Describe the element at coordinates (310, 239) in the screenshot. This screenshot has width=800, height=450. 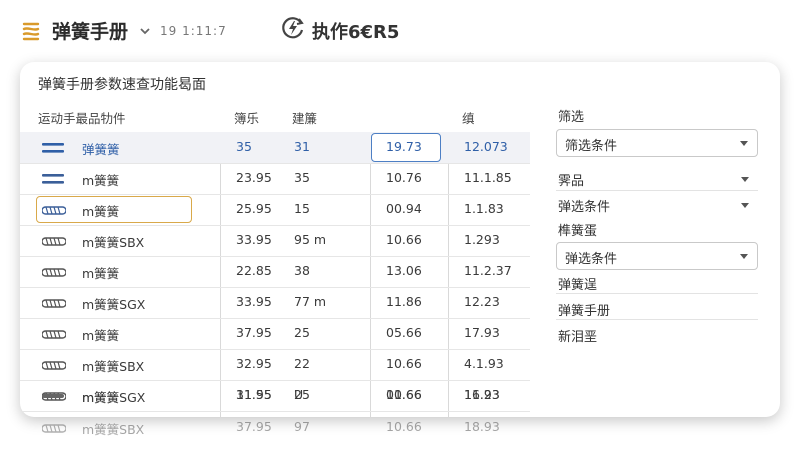
I see `row-value: 95 m` at that location.